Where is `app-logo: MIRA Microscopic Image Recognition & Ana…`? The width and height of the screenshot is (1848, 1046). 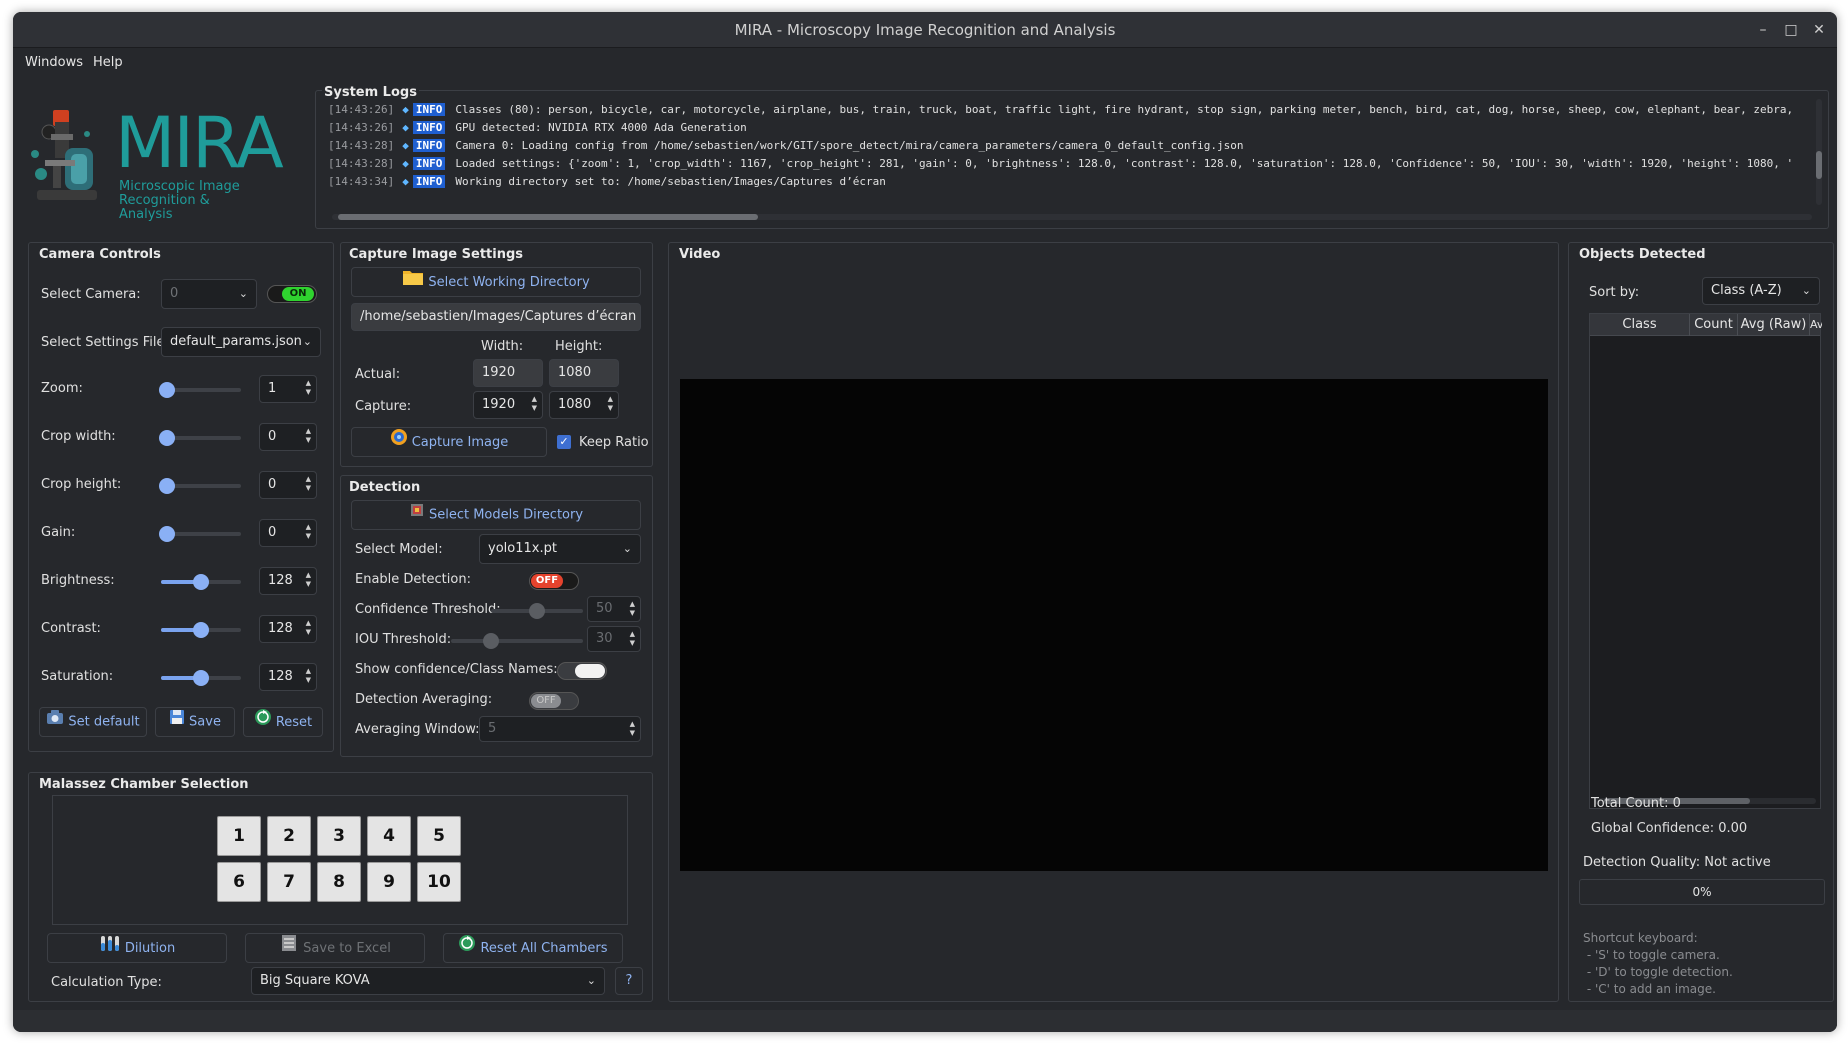
app-logo: MIRA Microscopic Image Recognition & Ana… is located at coordinates (155, 163).